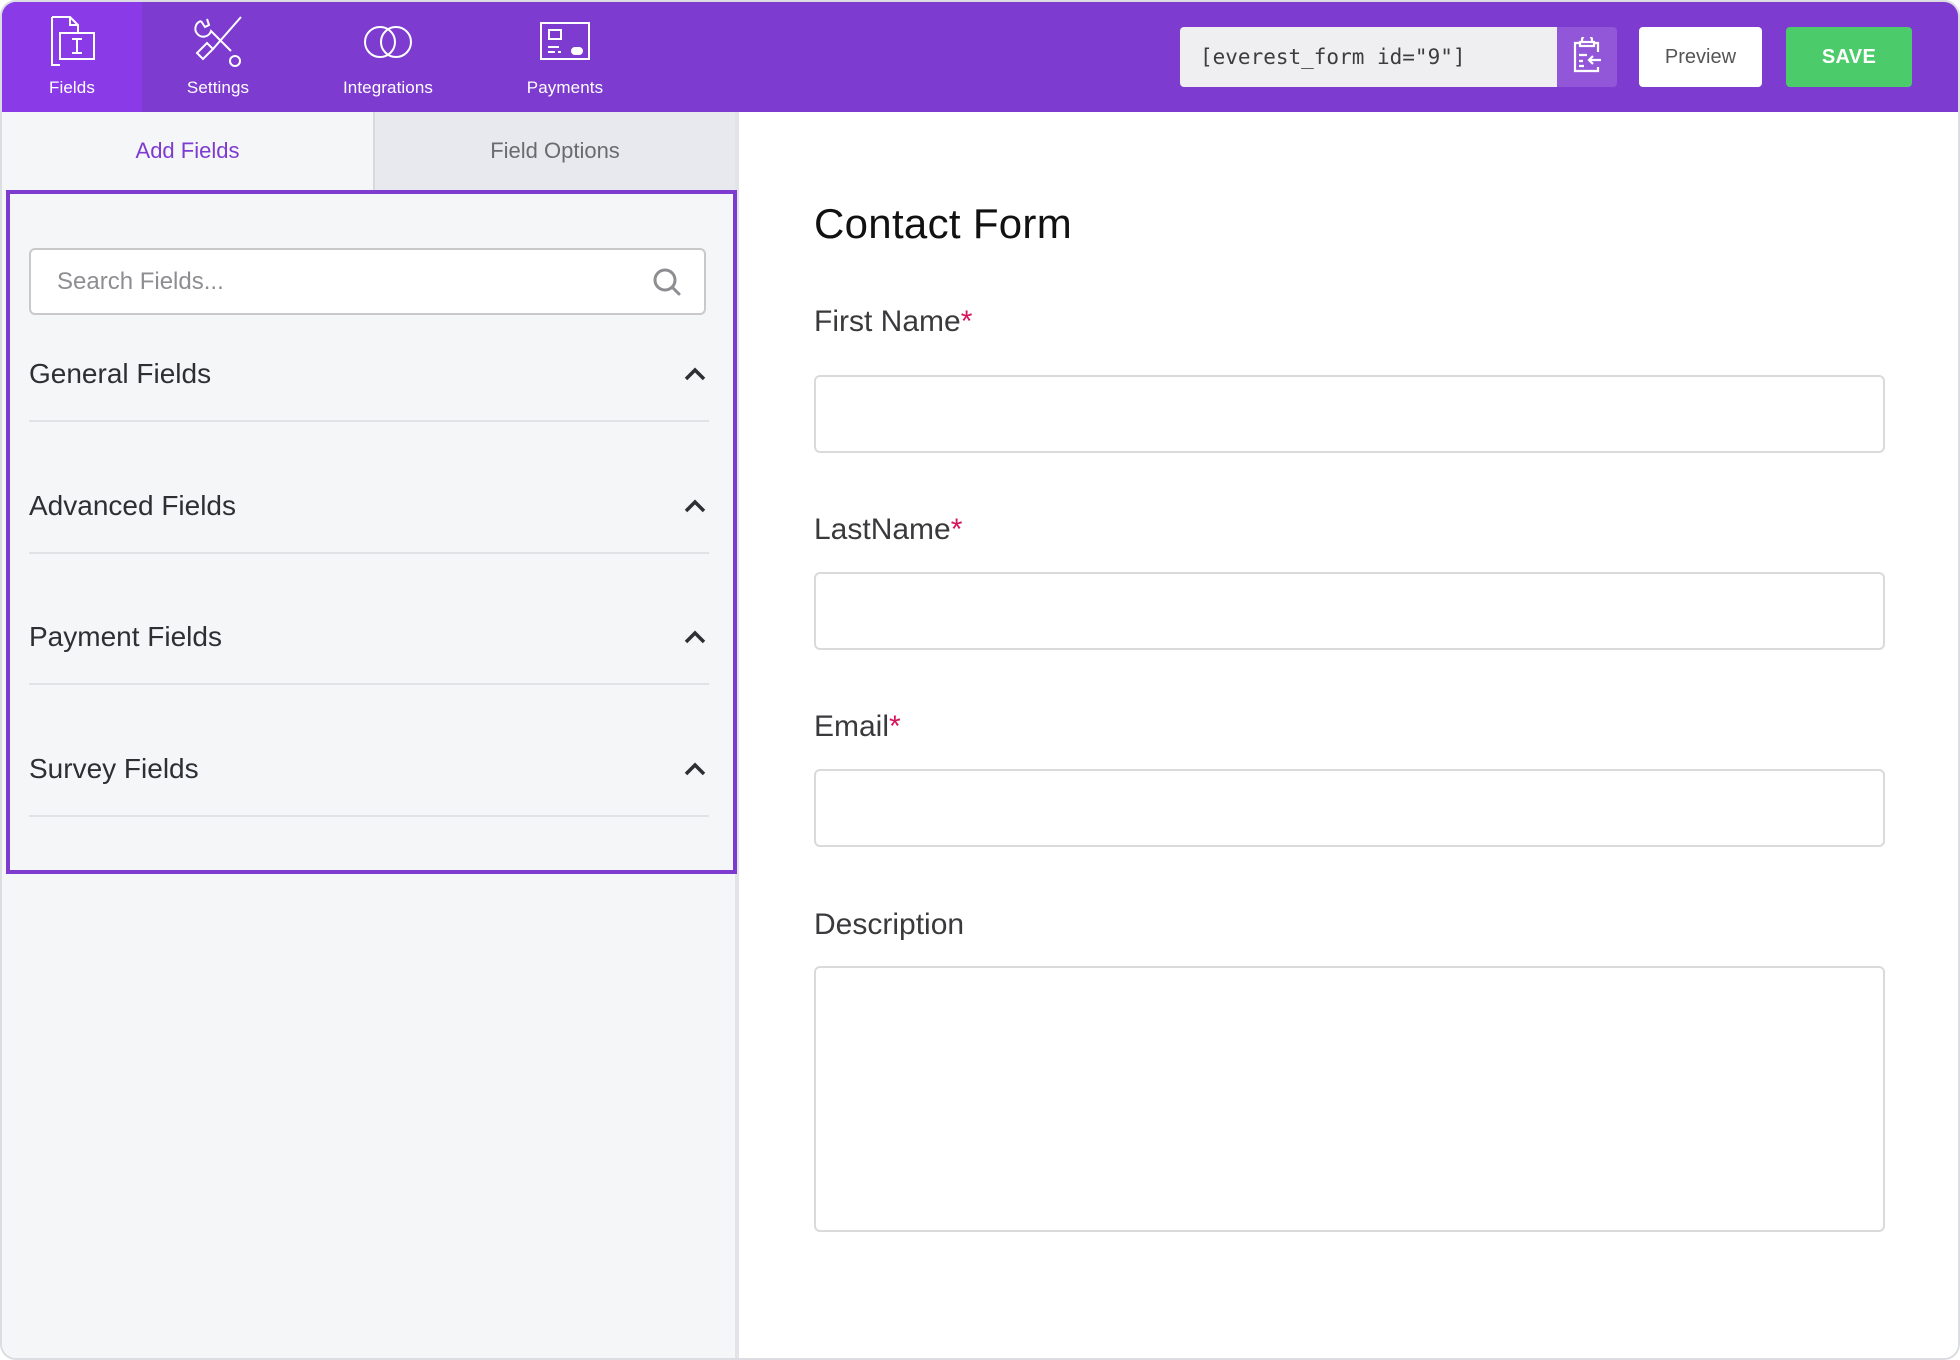 The height and width of the screenshot is (1360, 1960). What do you see at coordinates (882, 529) in the screenshot?
I see `label-text: LastName` at bounding box center [882, 529].